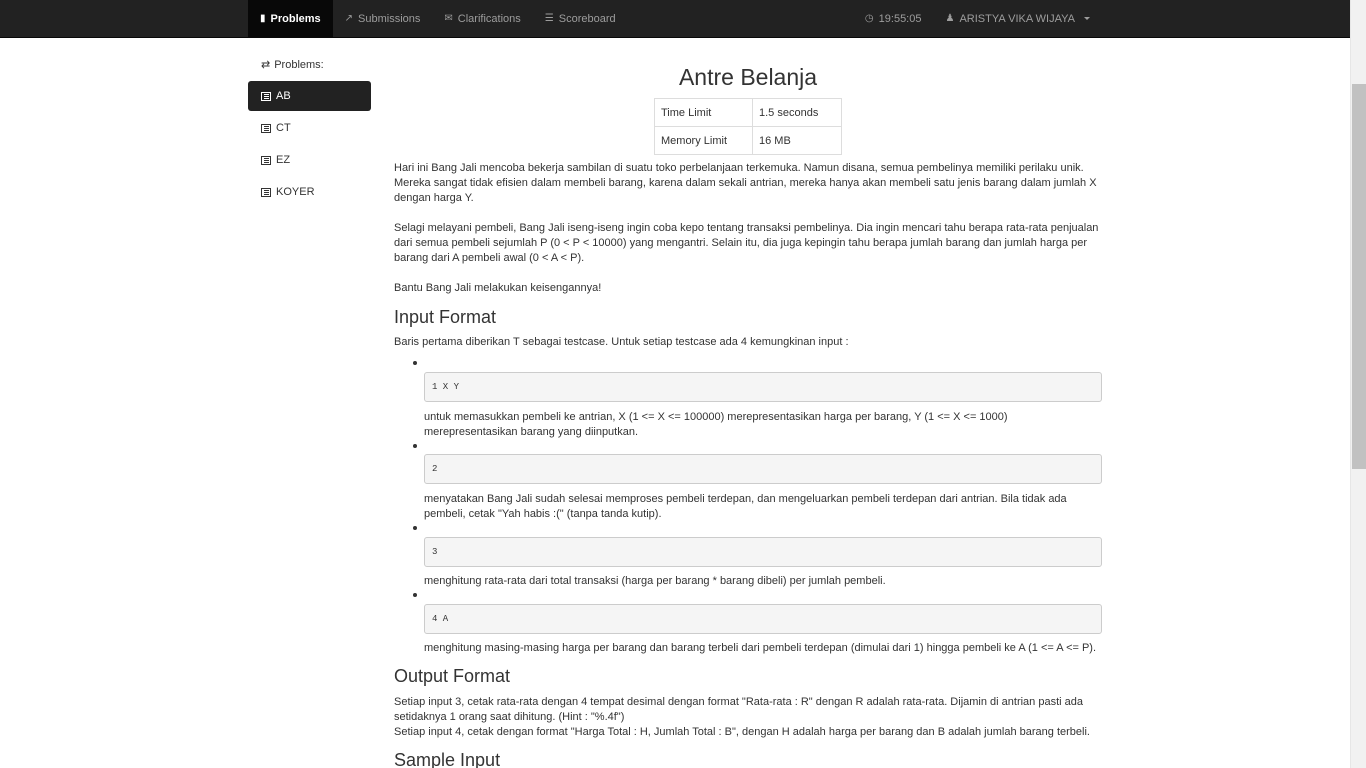 This screenshot has height=768, width=1366. I want to click on limit-label: Time Limit, so click(703, 112).